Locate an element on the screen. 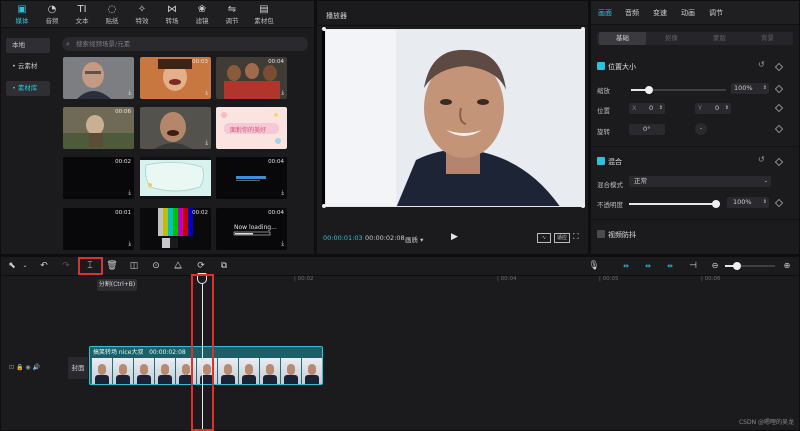 The width and height of the screenshot is (800, 431). microphone-icon: 🎙 is located at coordinates (594, 266).